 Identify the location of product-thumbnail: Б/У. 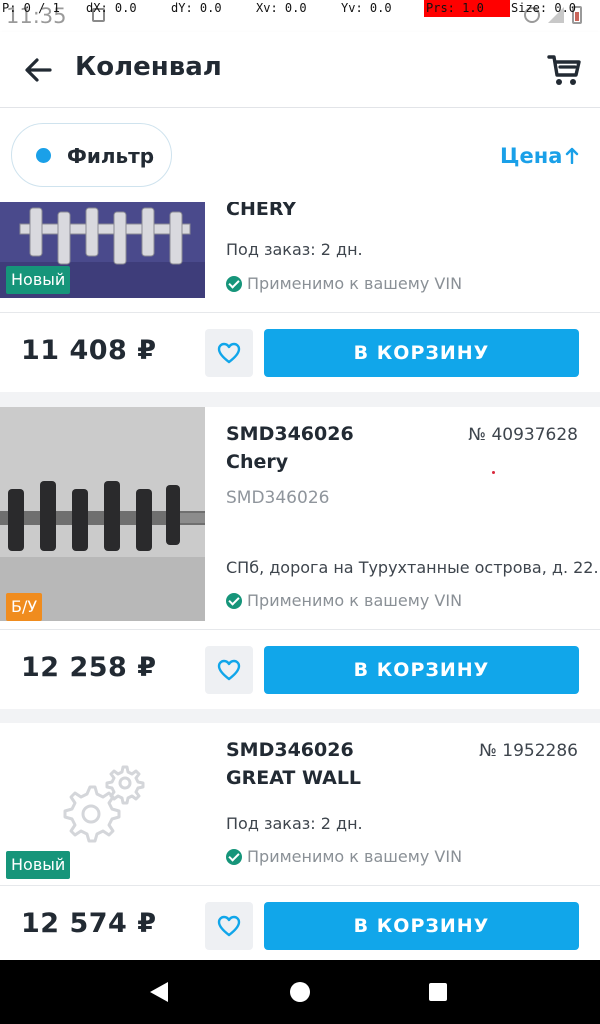
(102, 514).